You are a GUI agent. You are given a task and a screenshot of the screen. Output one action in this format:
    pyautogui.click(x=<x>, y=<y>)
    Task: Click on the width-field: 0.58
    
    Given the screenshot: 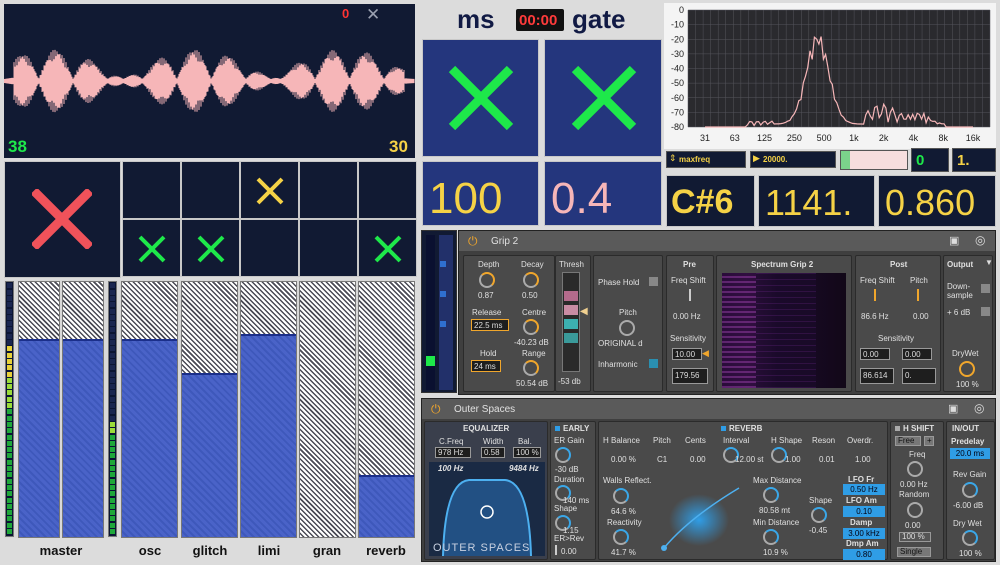 What is the action you would take?
    pyautogui.click(x=493, y=452)
    